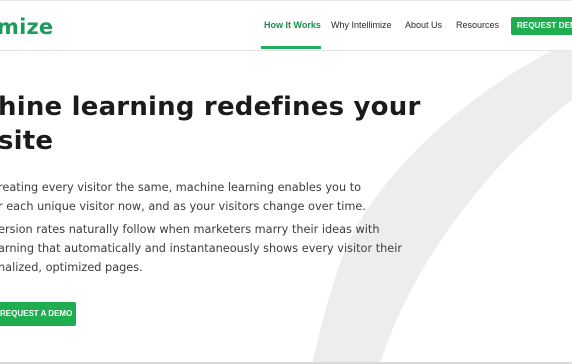 This screenshot has height=364, width=572. I want to click on request-a-demo-button: REQUEST A DEMO, so click(38, 314).